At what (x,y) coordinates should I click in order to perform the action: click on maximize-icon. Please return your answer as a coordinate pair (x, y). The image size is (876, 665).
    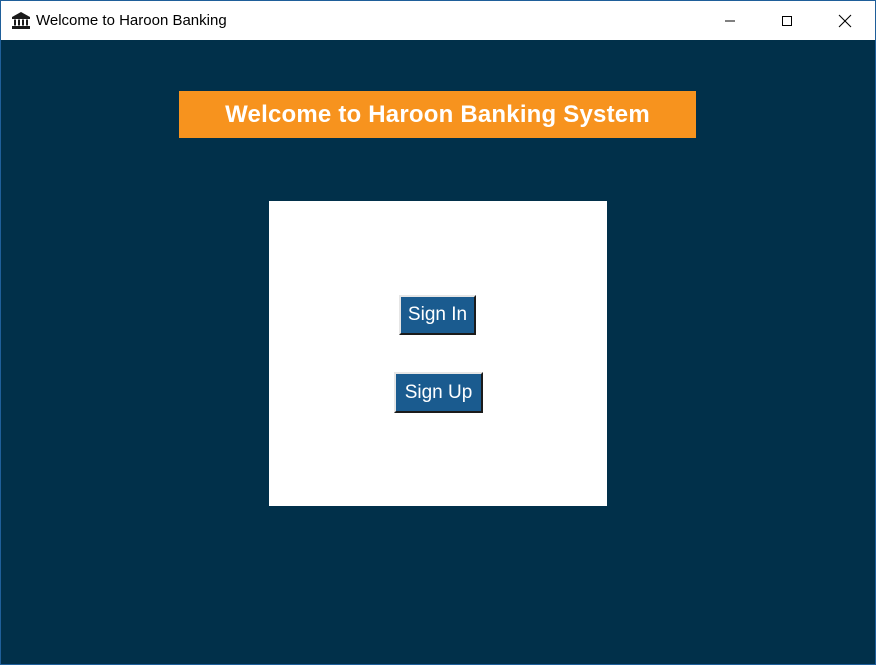
    Looking at the image, I should click on (787, 20).